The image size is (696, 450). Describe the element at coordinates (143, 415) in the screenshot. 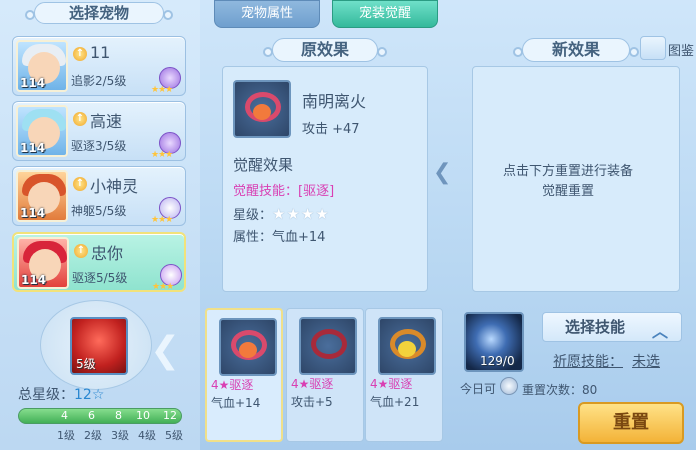

I see `star-tick: 10` at that location.